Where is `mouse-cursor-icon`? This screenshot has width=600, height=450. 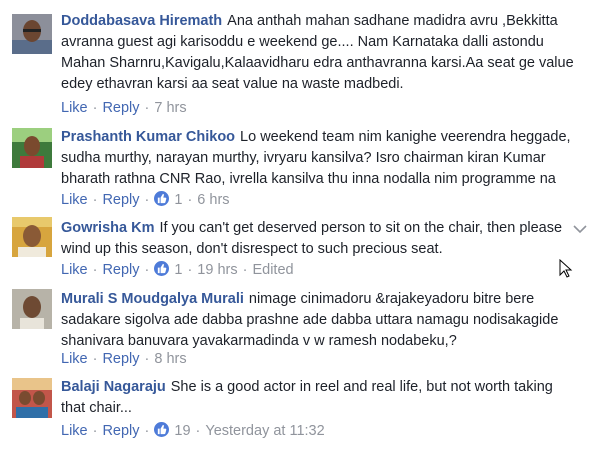 mouse-cursor-icon is located at coordinates (566, 271).